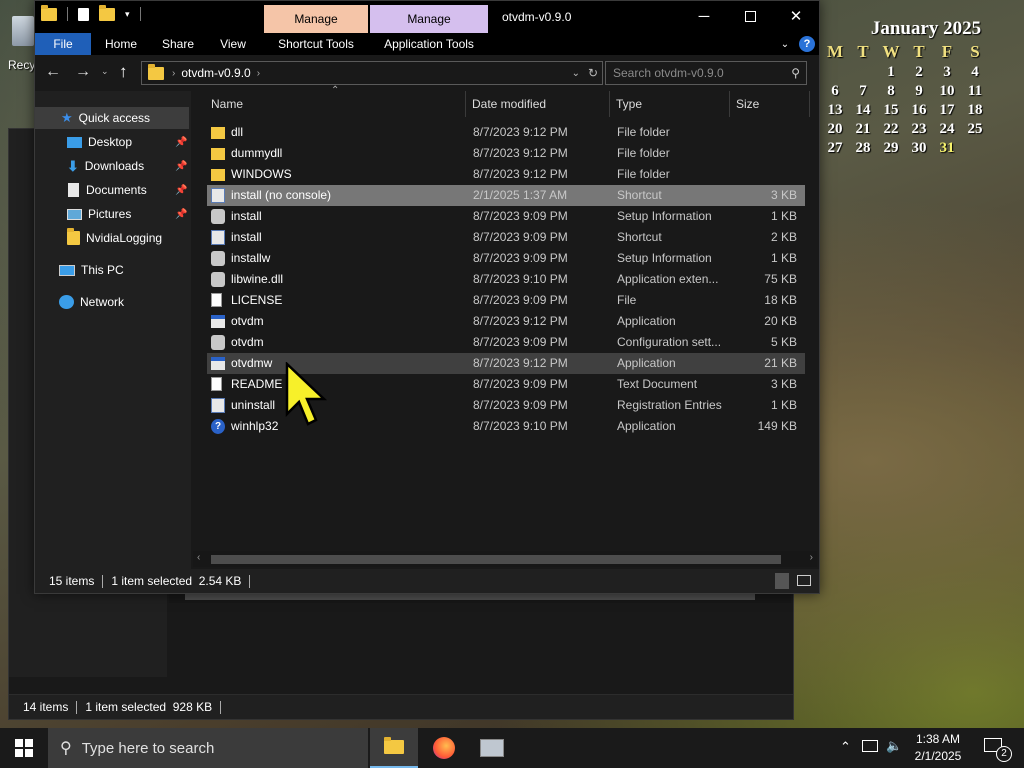  What do you see at coordinates (112, 302) in the screenshot?
I see `nav-network: Network` at bounding box center [112, 302].